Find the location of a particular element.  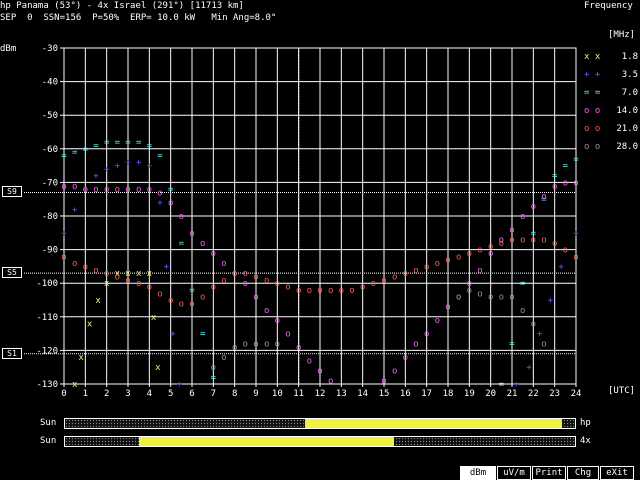

legend-symbol: x x is located at coordinates (592, 57).